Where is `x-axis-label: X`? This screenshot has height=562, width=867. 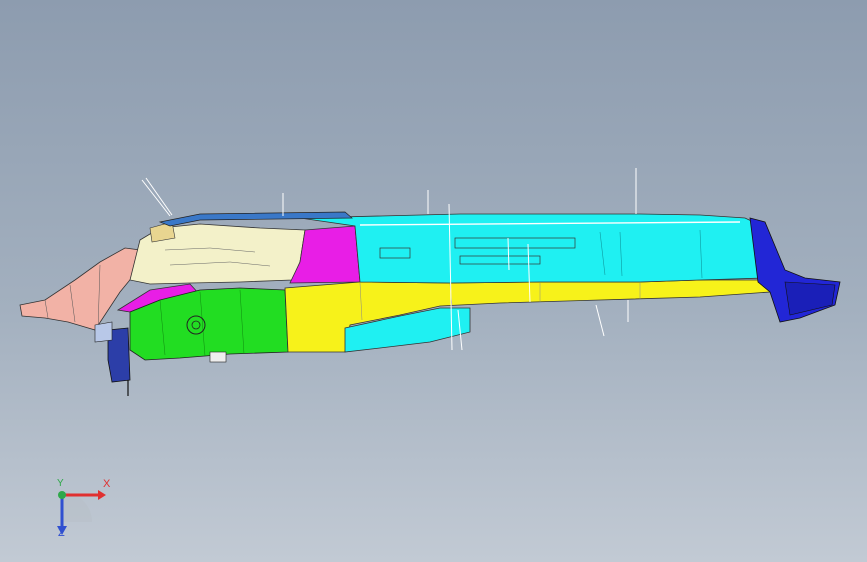 x-axis-label: X is located at coordinates (107, 484).